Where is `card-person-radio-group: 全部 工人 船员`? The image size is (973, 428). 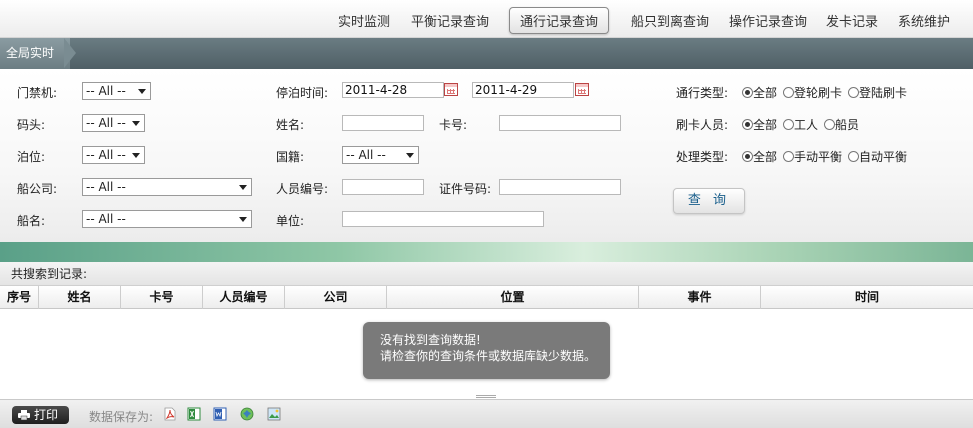 card-person-radio-group: 全部 工人 船员 is located at coordinates (803, 124).